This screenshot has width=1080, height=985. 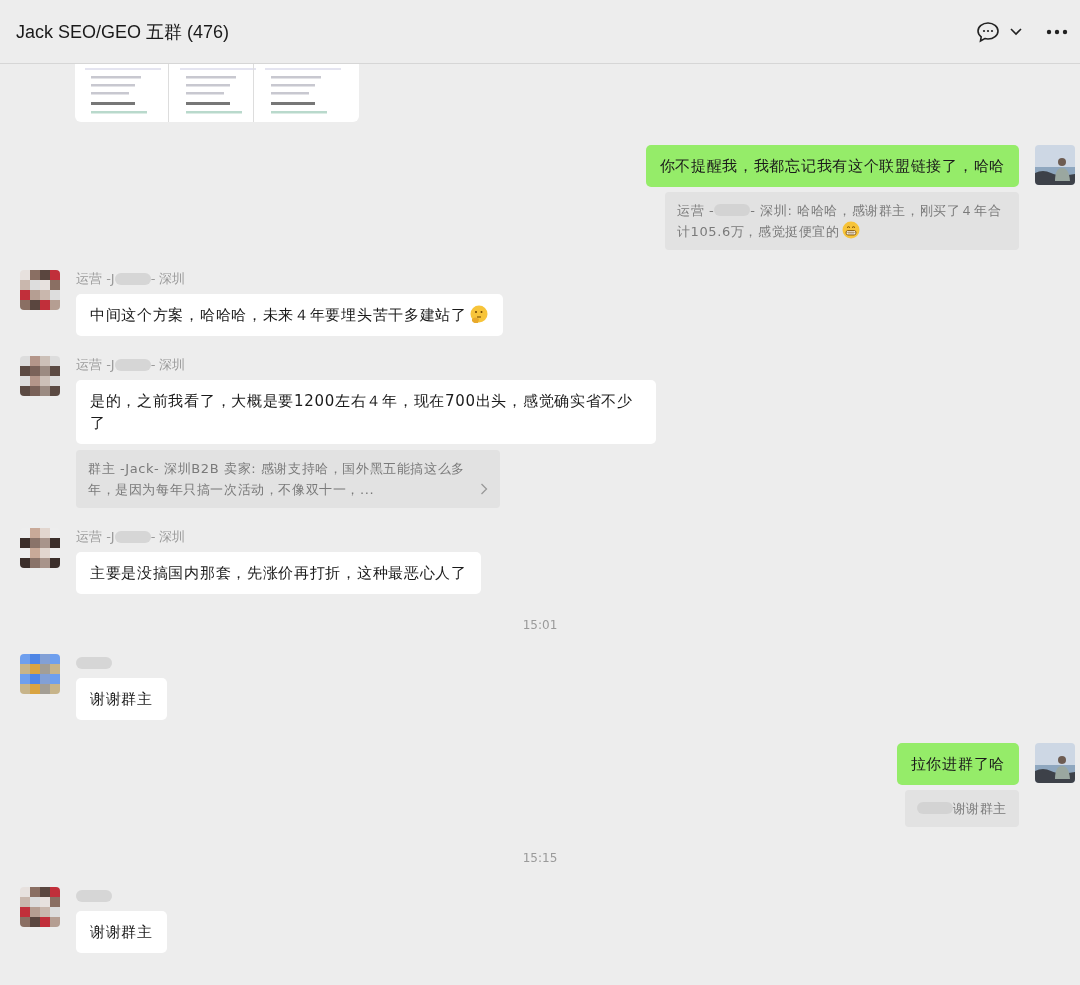 What do you see at coordinates (1016, 31) in the screenshot?
I see `chevron-down-icon` at bounding box center [1016, 31].